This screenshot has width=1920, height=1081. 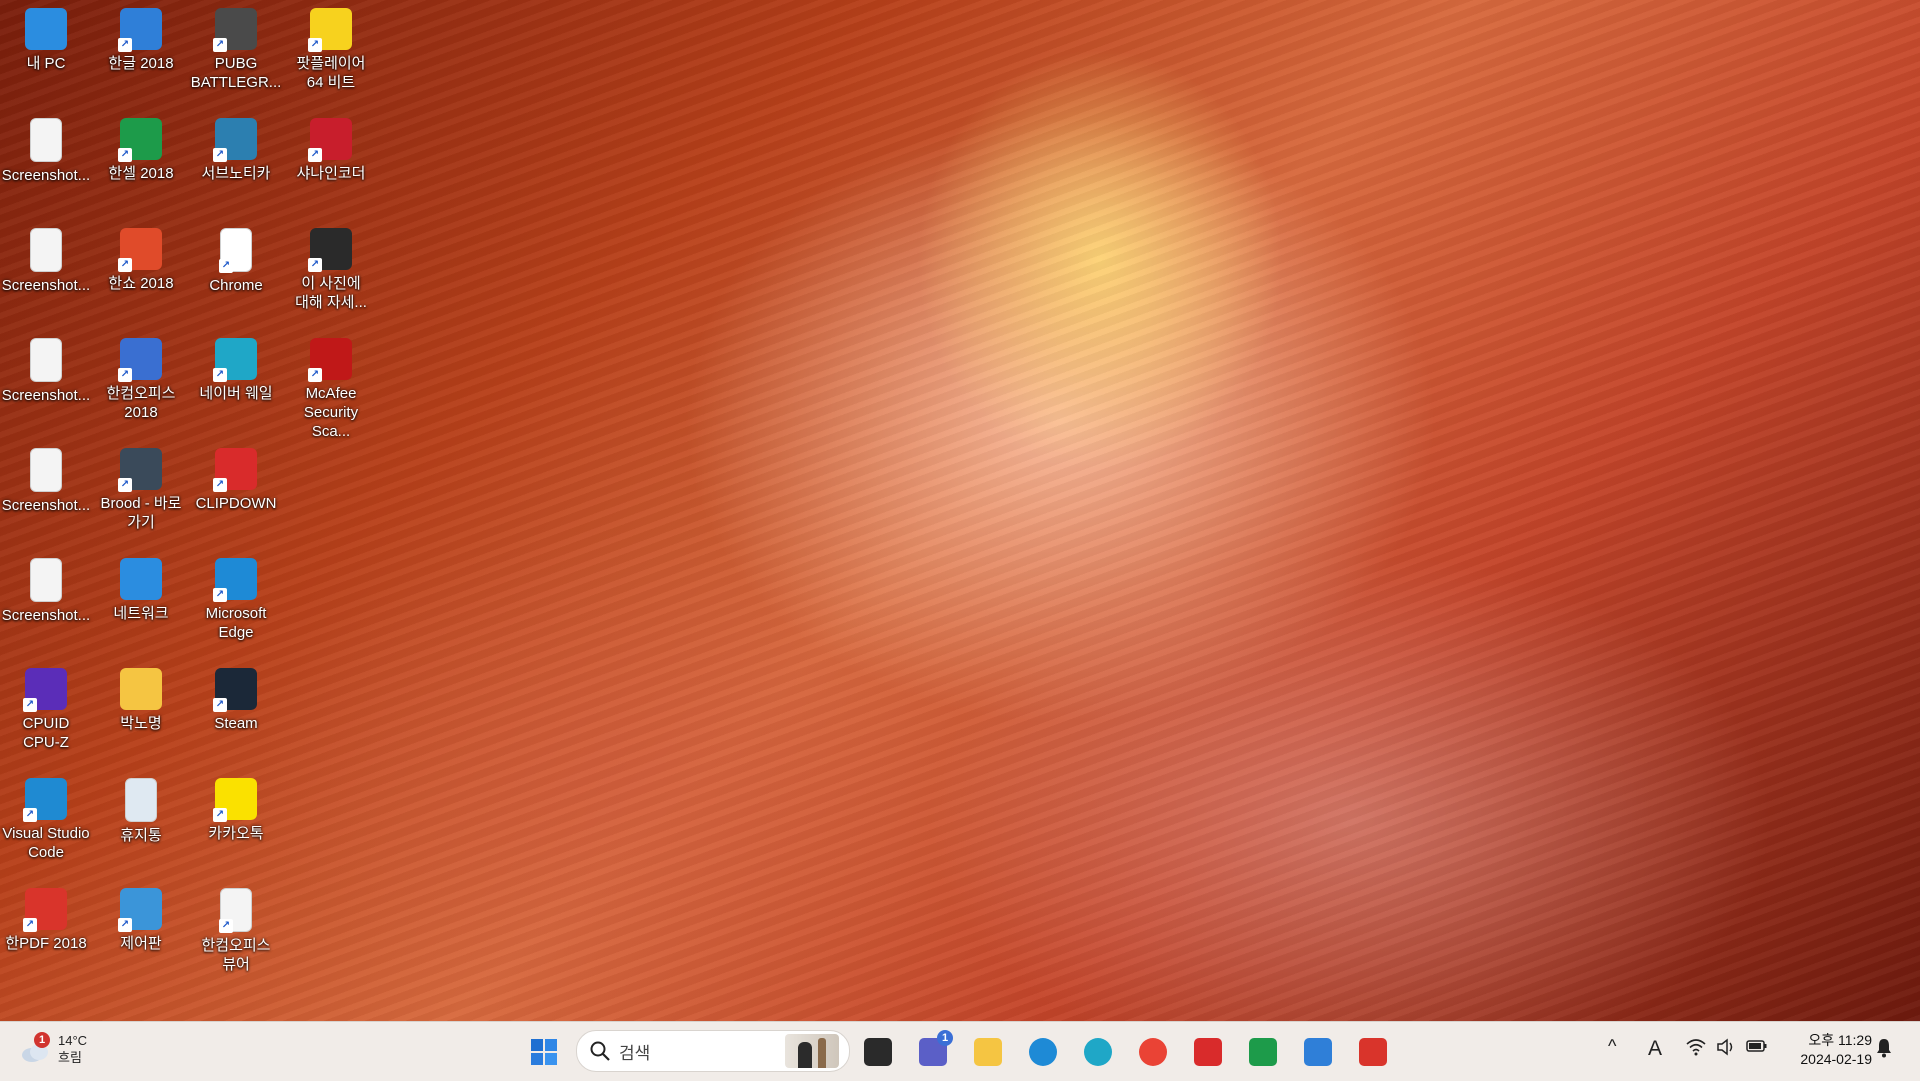 I want to click on taskbar-app-hanpdf, so click(x=1373, y=1052).